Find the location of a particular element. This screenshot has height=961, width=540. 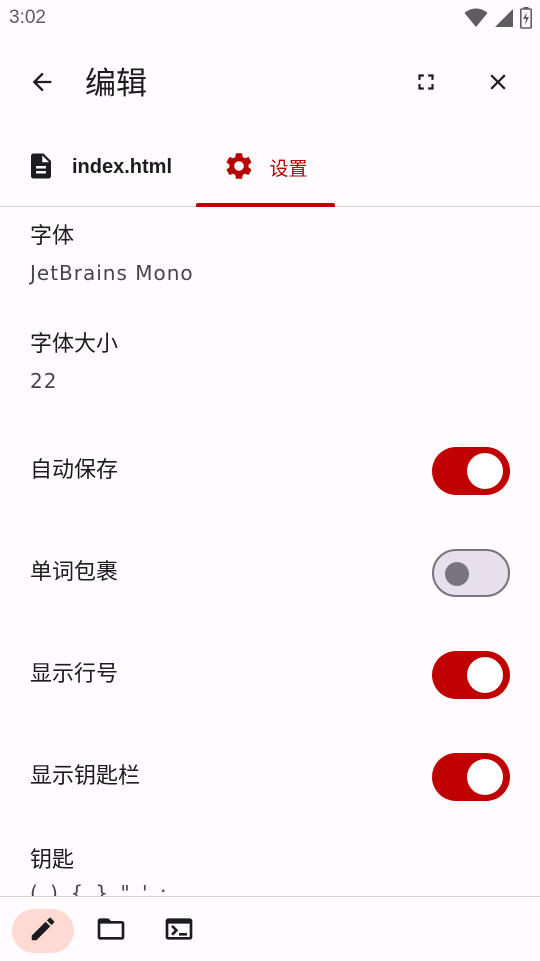

close-button is located at coordinates (498, 84).